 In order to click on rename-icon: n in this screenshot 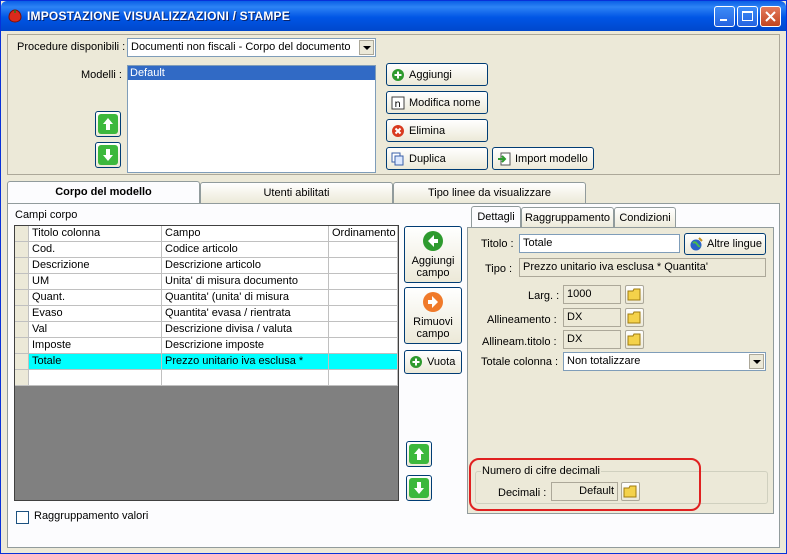, I will do `click(398, 103)`.